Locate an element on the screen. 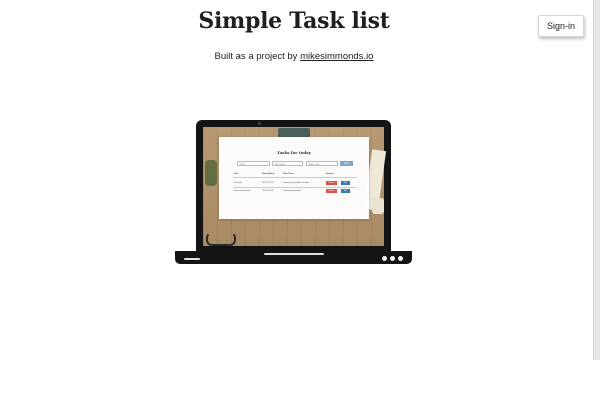  app-preview-header-rule is located at coordinates (295, 177).